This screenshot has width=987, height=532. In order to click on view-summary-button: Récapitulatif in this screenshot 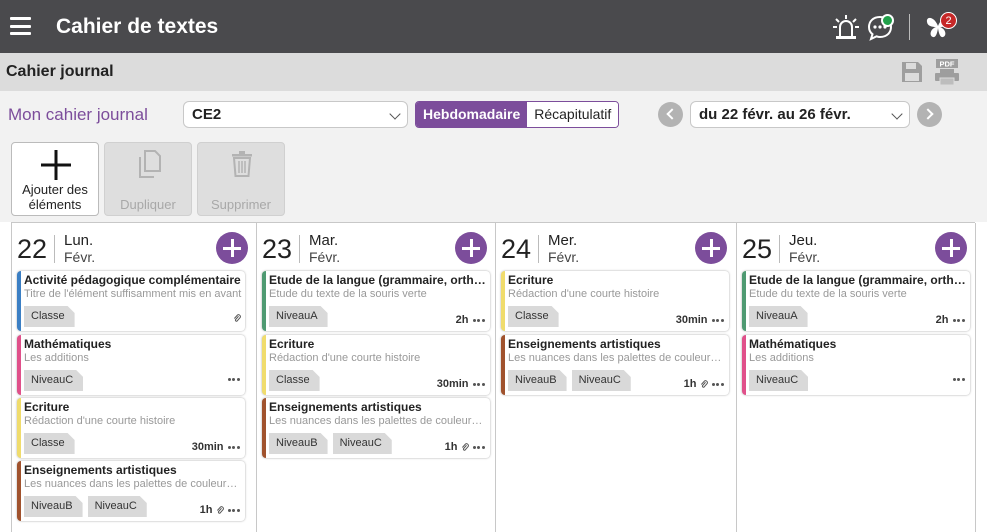, I will do `click(573, 114)`.